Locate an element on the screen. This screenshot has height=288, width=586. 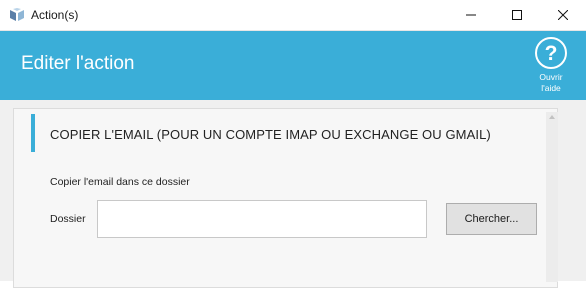
close-button is located at coordinates (563, 15).